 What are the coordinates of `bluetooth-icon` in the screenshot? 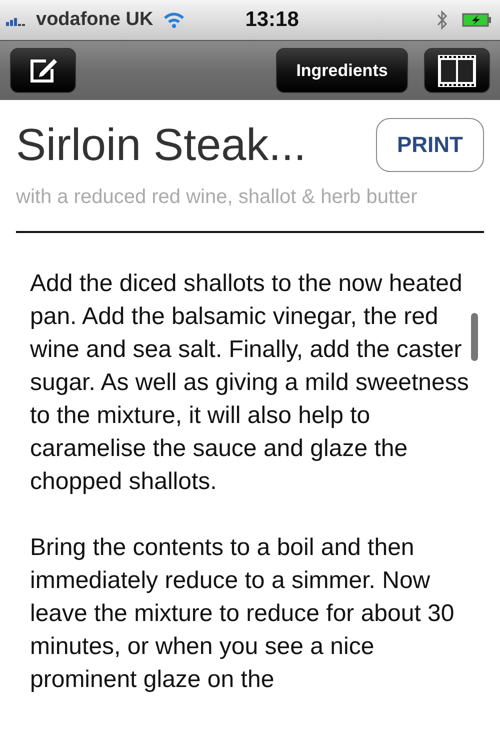 It's located at (442, 20).